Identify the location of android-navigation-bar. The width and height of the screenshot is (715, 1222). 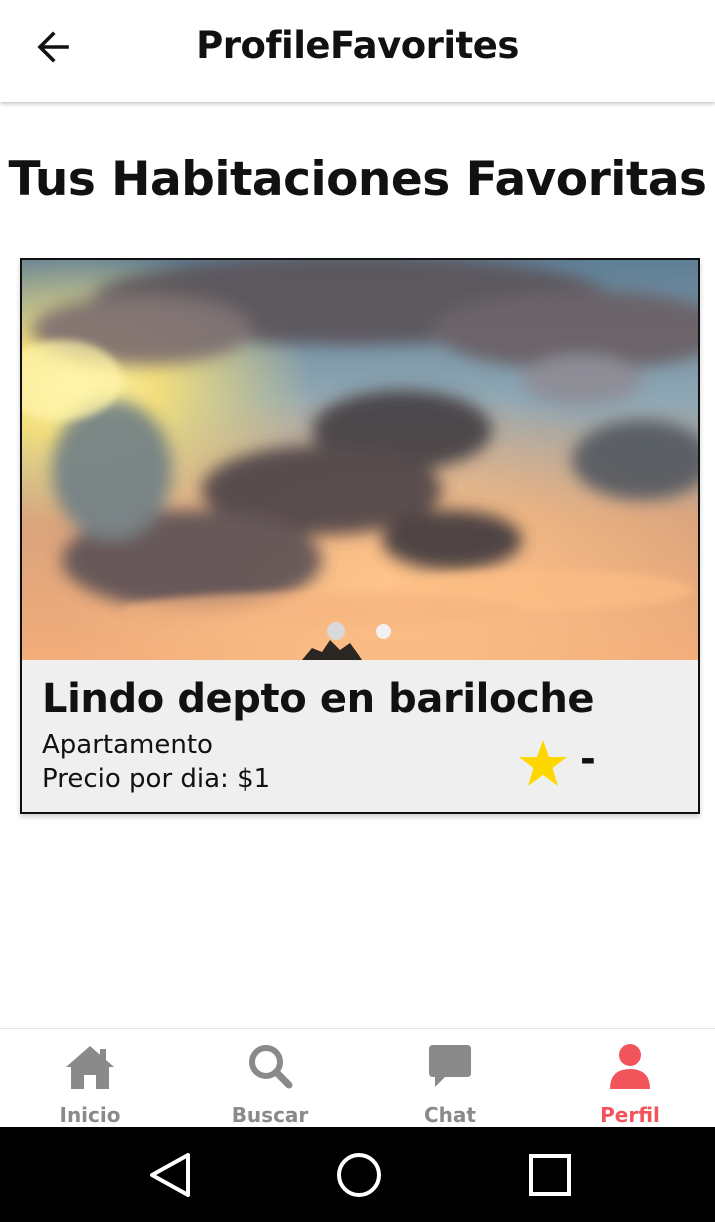
(357, 1174).